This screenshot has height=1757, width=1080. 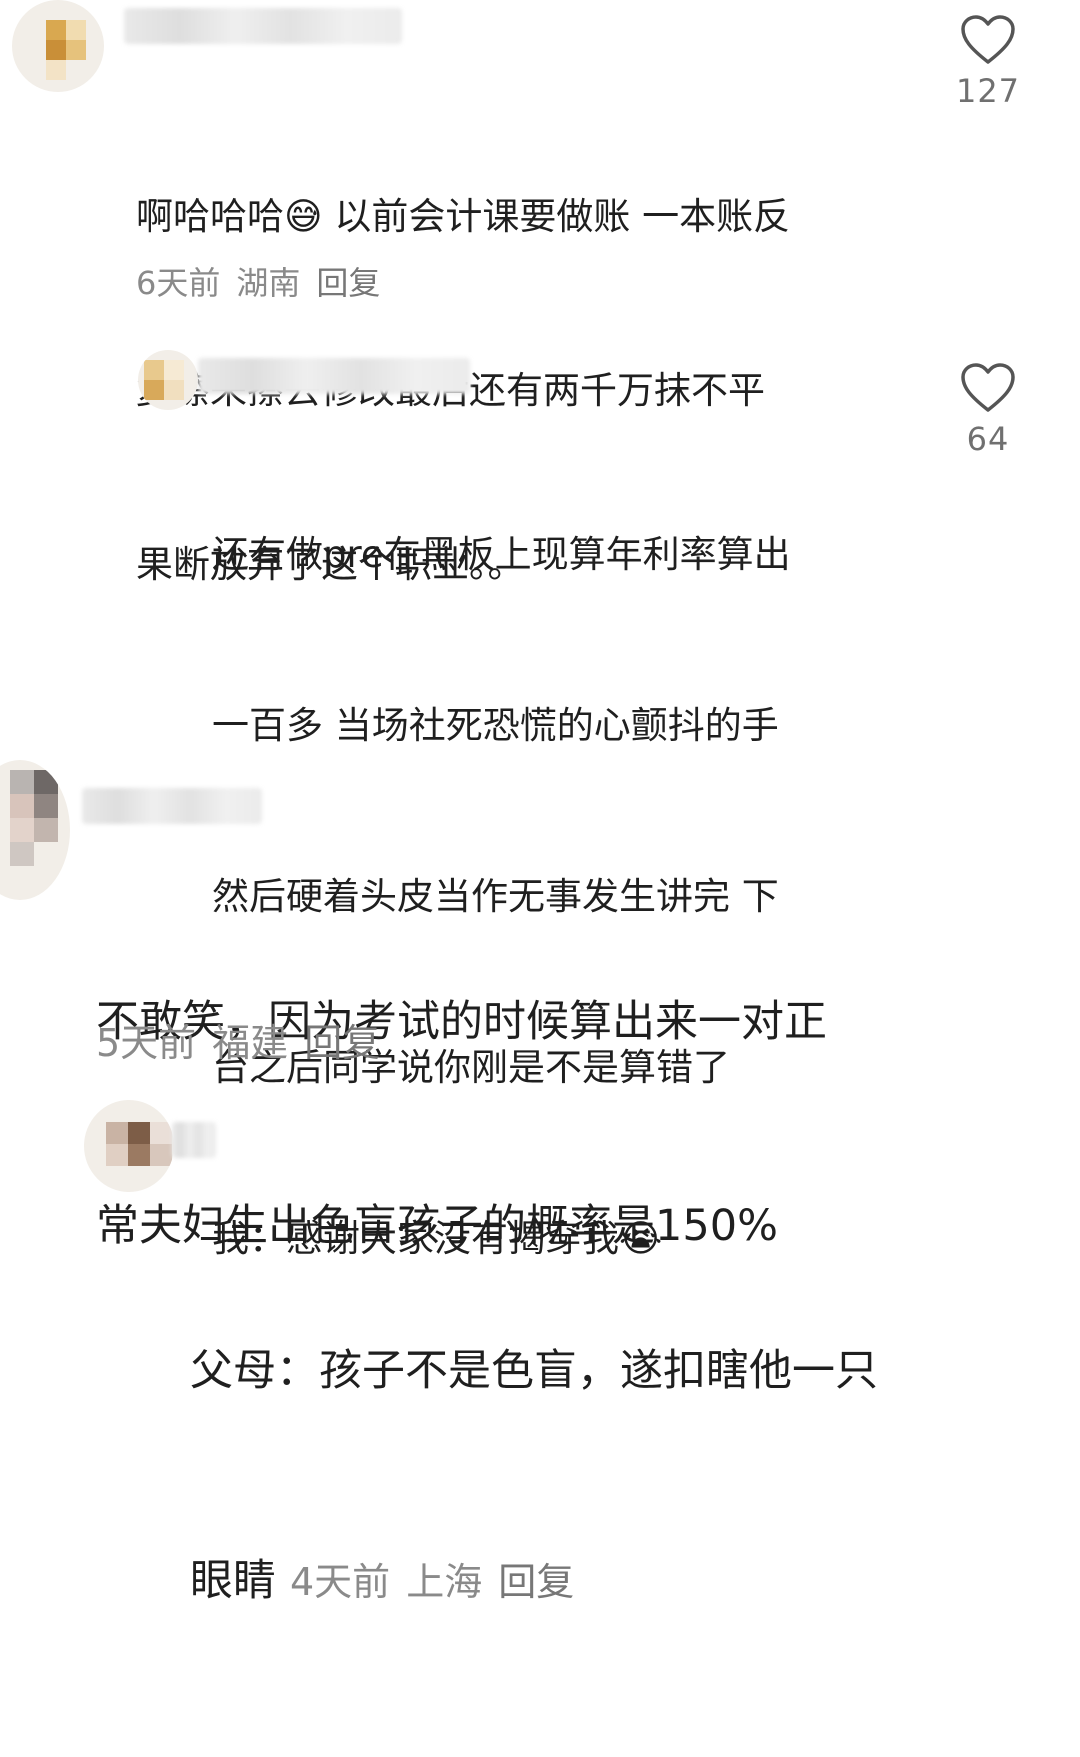 I want to click on comment-time: 4天前, so click(x=340, y=1582).